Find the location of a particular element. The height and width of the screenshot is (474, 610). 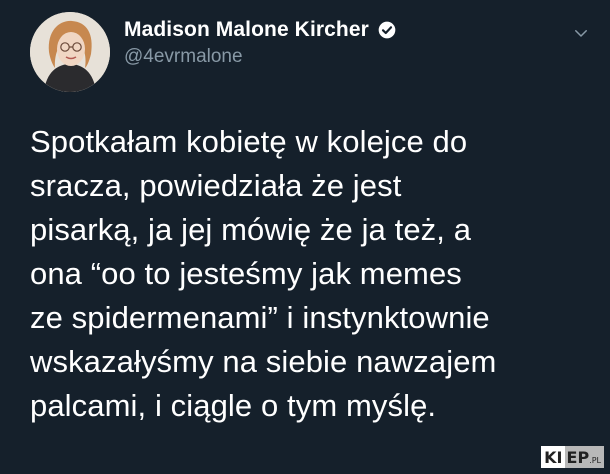

author-names: Madison Malone Kircher @4evrmalone is located at coordinates (260, 43).